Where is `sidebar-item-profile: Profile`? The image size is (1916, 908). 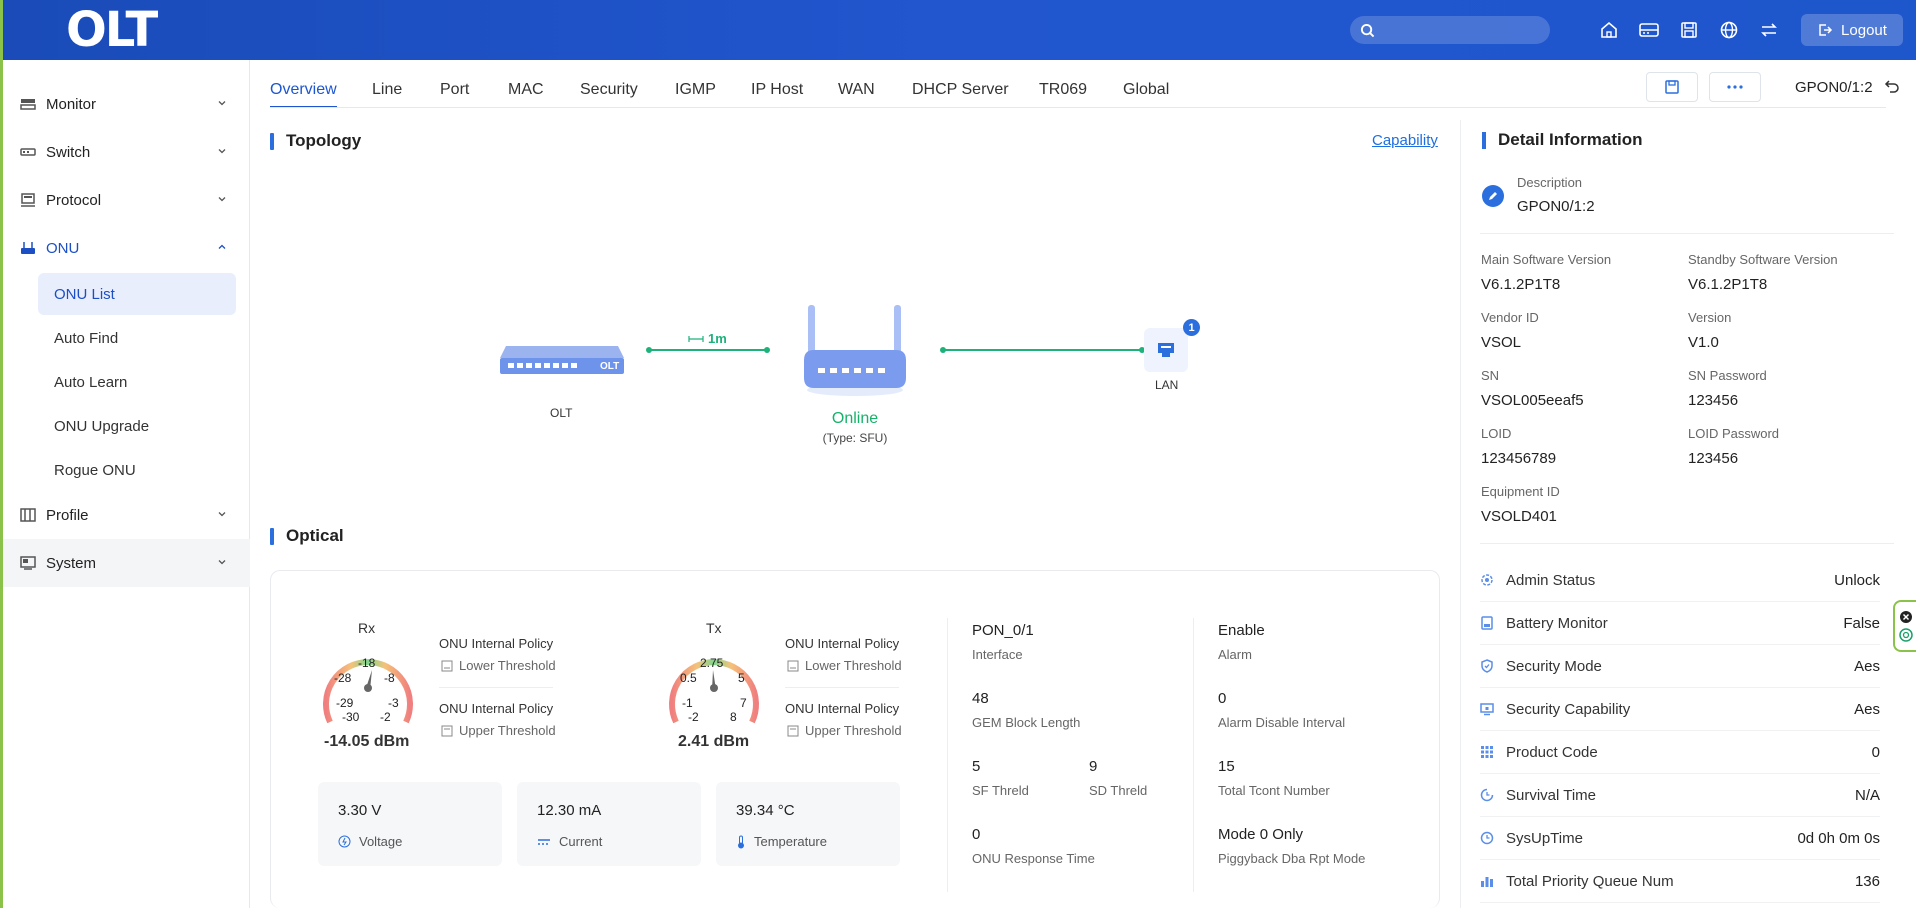 sidebar-item-profile: Profile is located at coordinates (125, 515).